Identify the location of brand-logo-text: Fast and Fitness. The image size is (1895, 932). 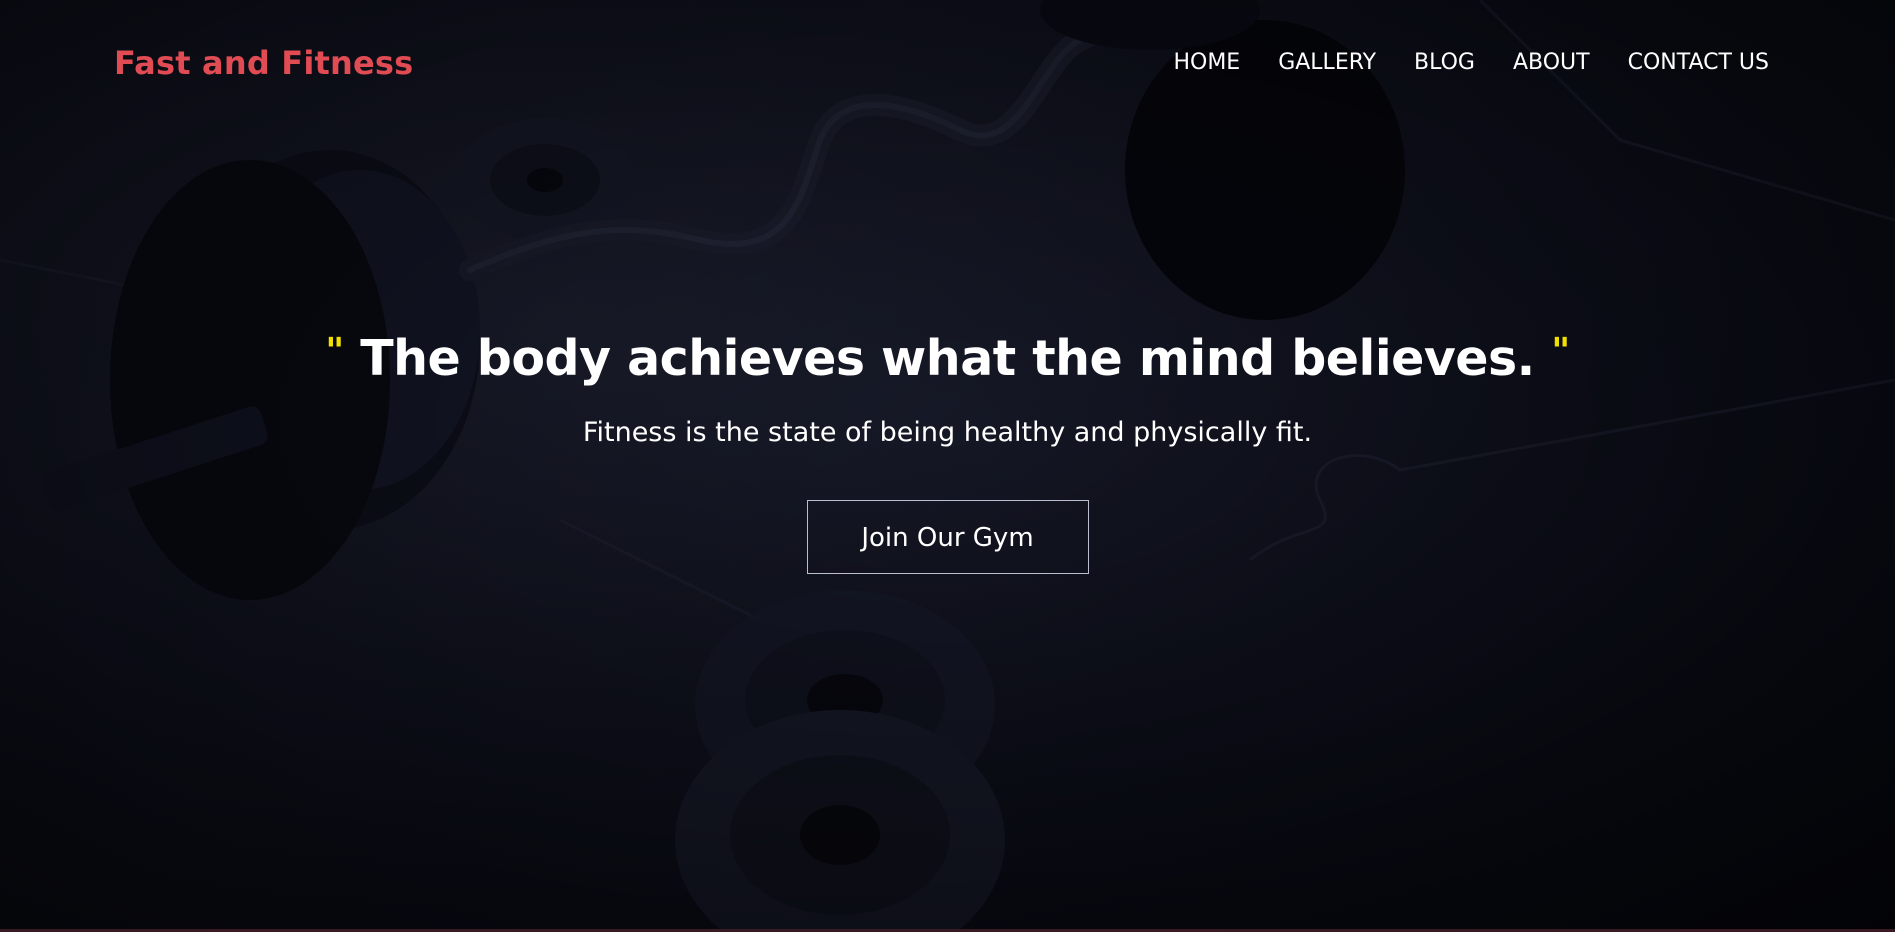
(263, 63).